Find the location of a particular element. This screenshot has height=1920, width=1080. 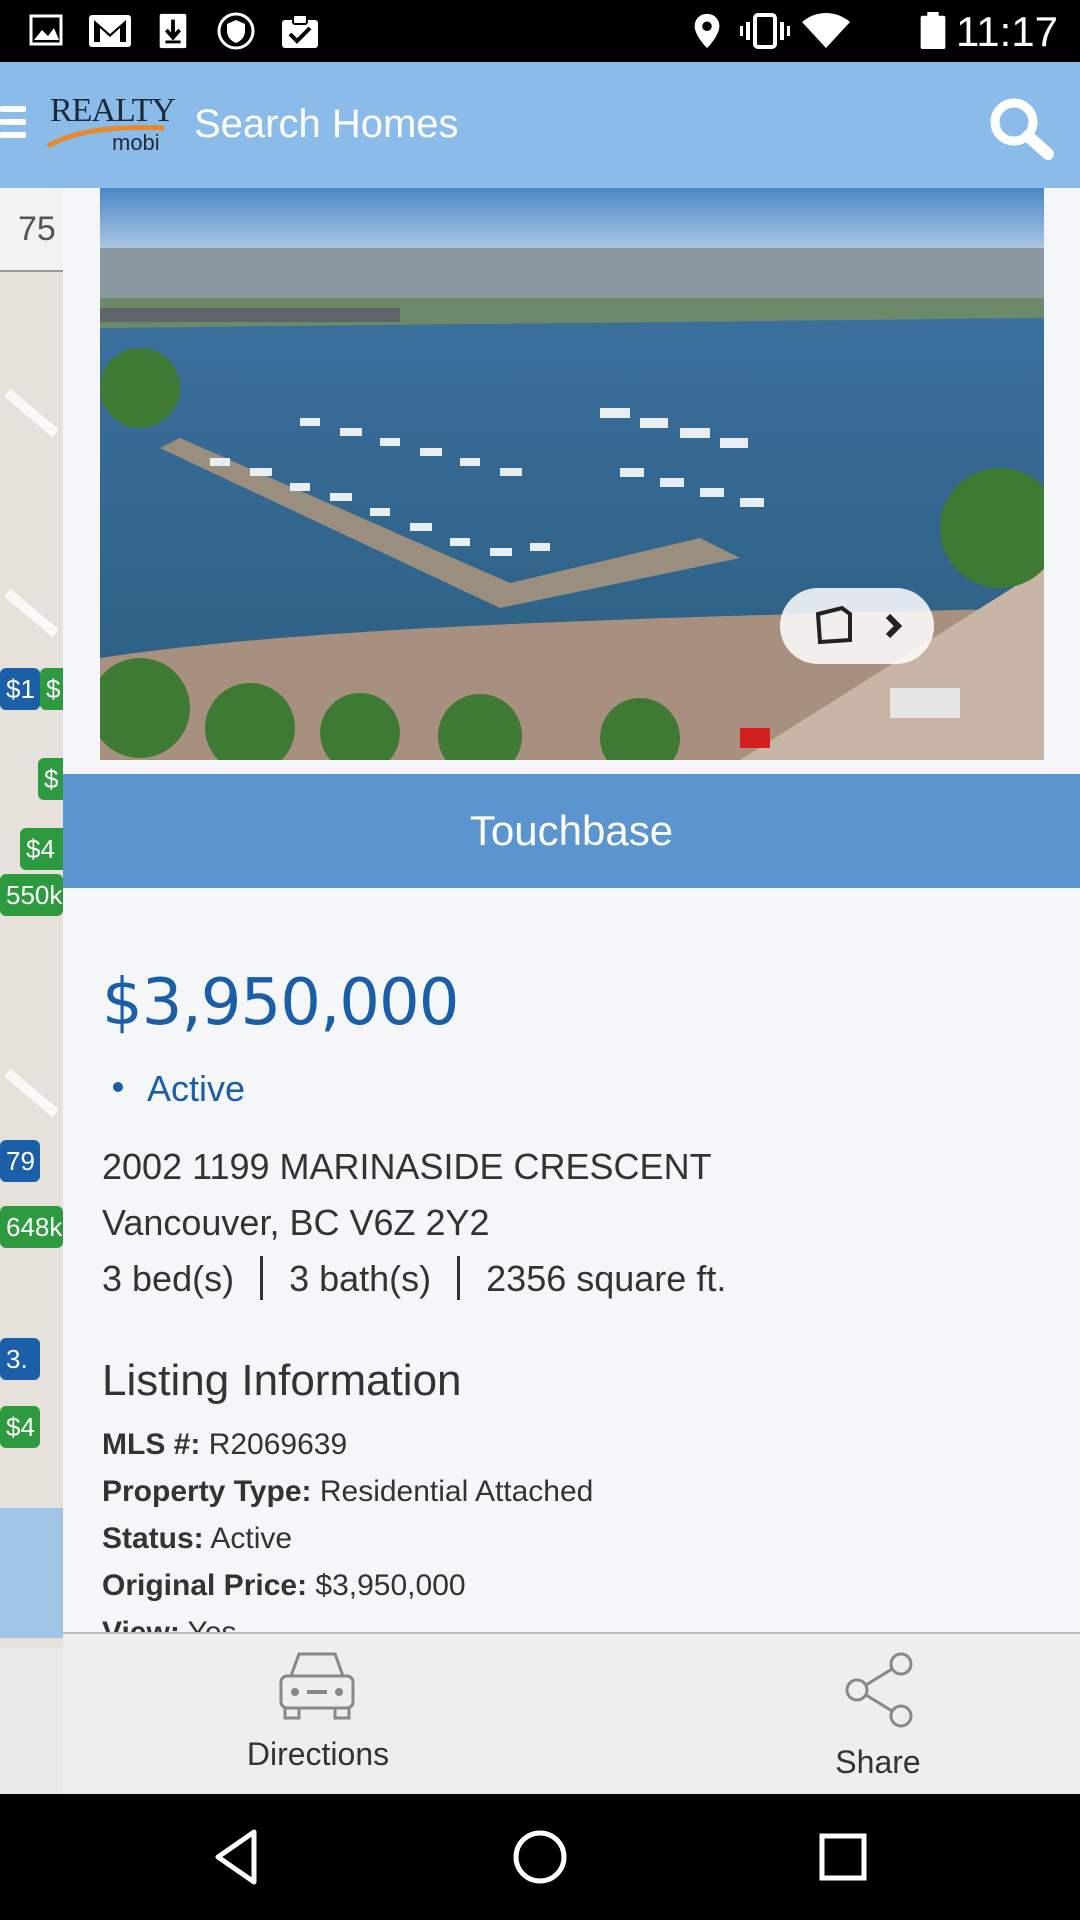

share-button: Share is located at coordinates (878, 1715).